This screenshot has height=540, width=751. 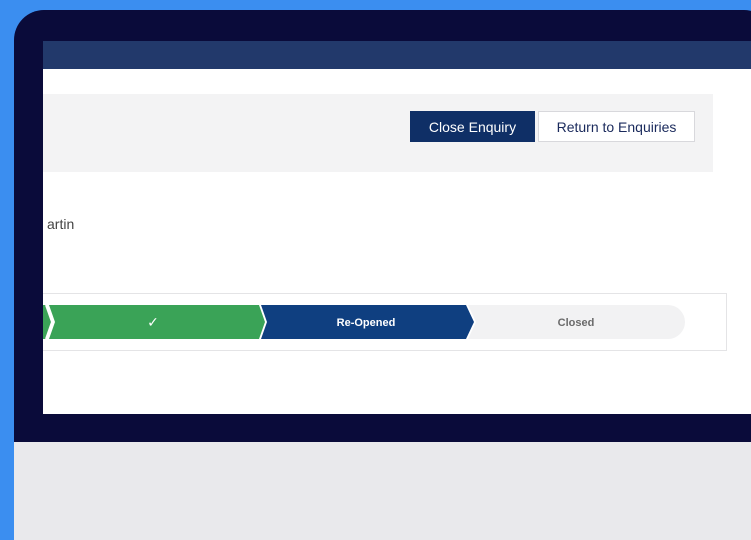 I want to click on return-to-enquiries-button: Return to Enquiries, so click(x=616, y=126).